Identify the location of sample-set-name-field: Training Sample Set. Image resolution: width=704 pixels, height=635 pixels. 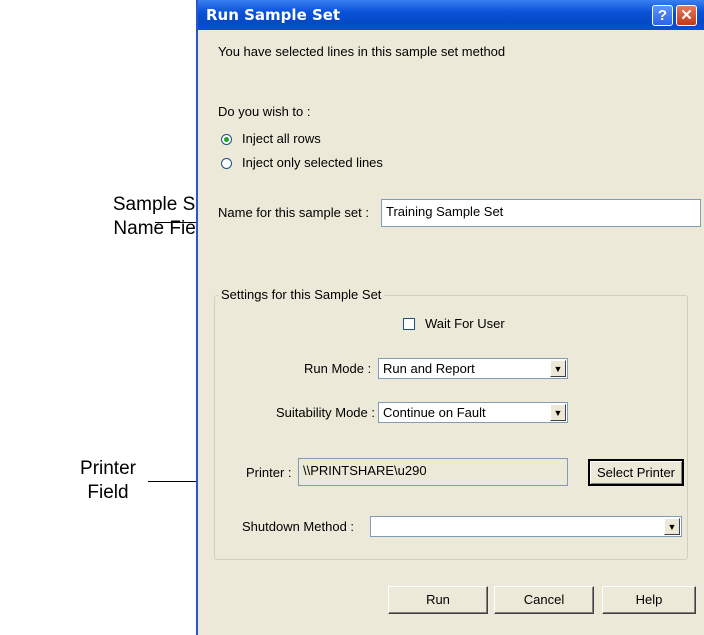
(541, 213).